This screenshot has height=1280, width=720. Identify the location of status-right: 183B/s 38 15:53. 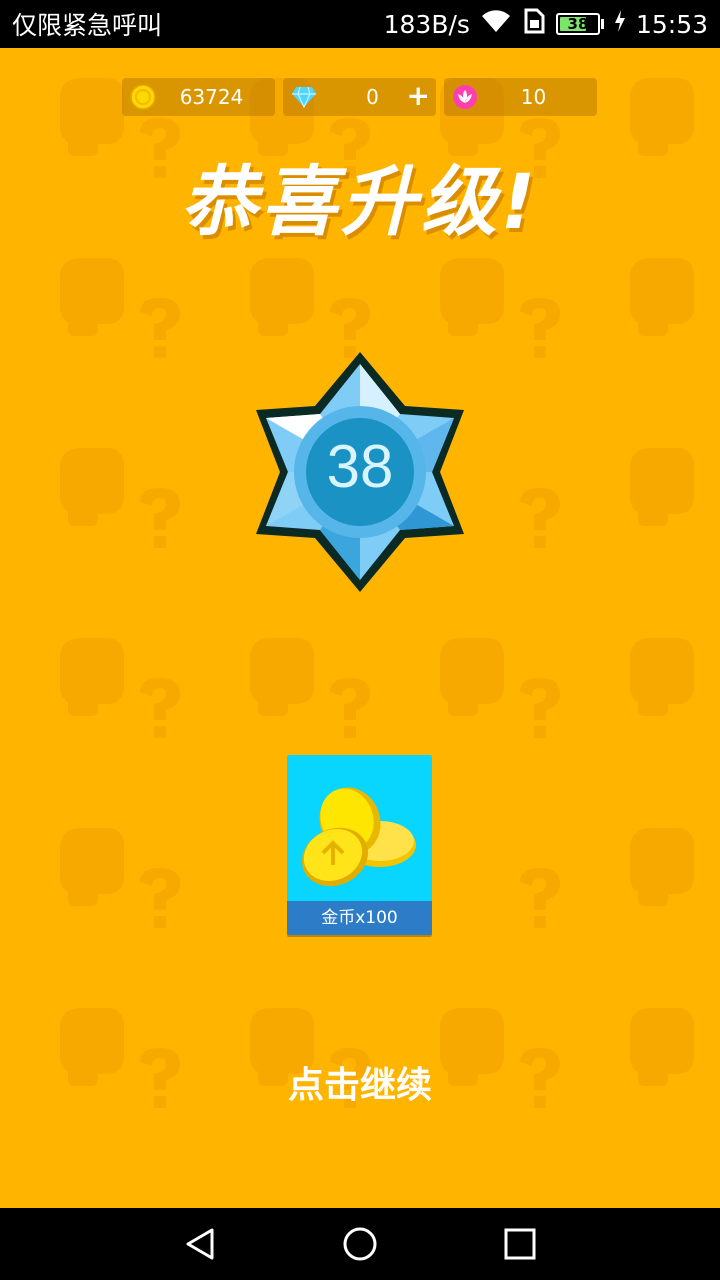
(546, 24).